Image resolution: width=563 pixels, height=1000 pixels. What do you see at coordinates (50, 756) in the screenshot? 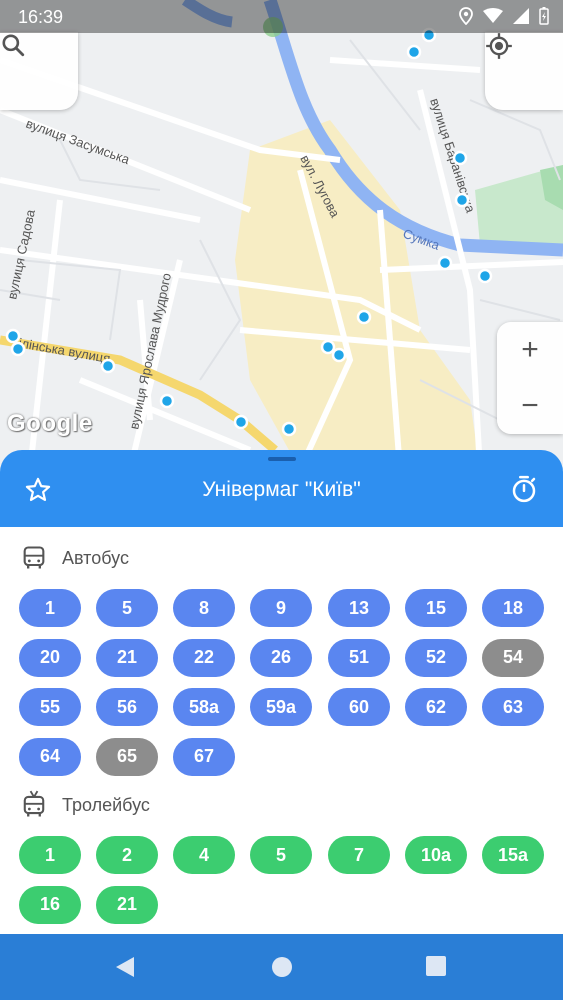
I see `route-chip: 64` at bounding box center [50, 756].